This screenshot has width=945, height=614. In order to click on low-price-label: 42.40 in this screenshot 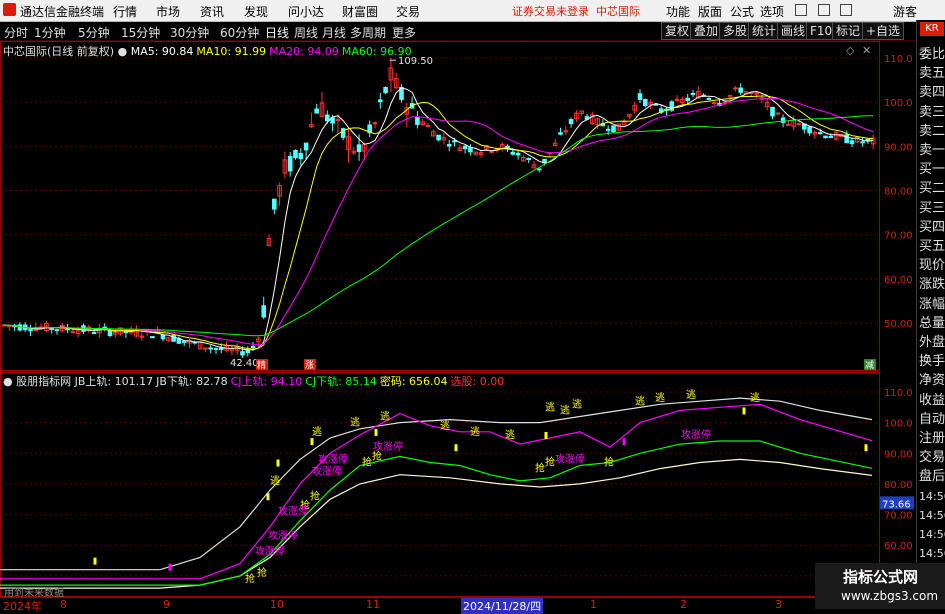, I will do `click(244, 363)`.